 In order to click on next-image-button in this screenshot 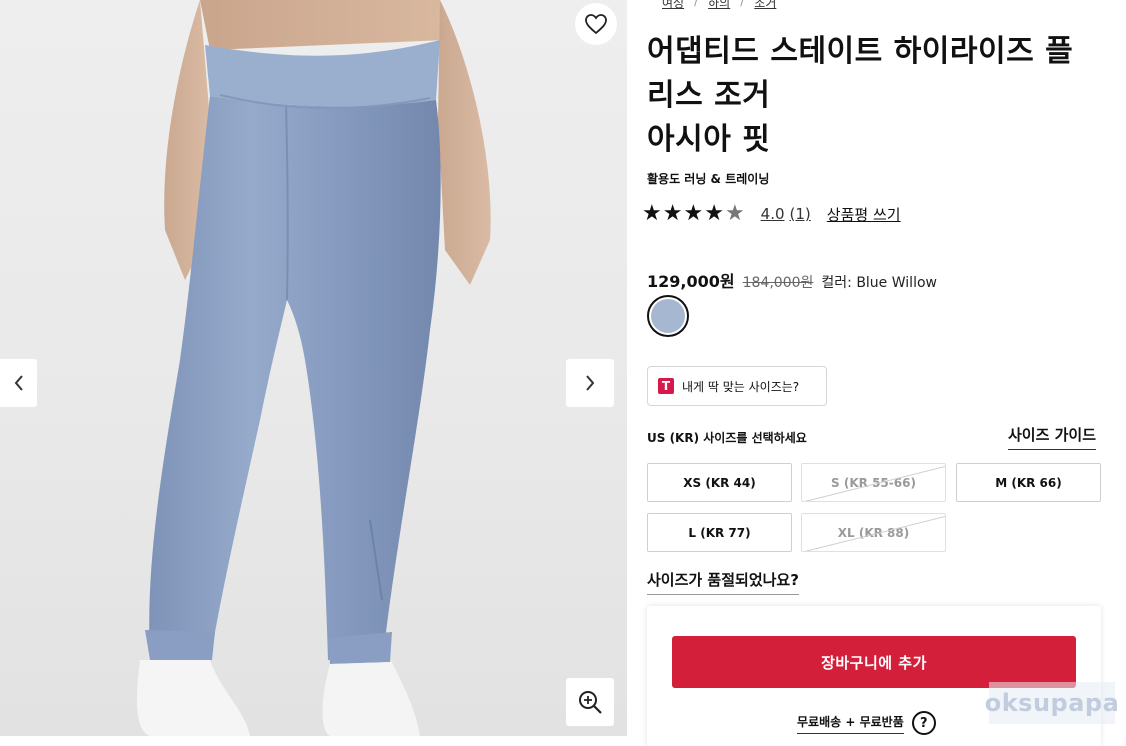, I will do `click(590, 383)`.